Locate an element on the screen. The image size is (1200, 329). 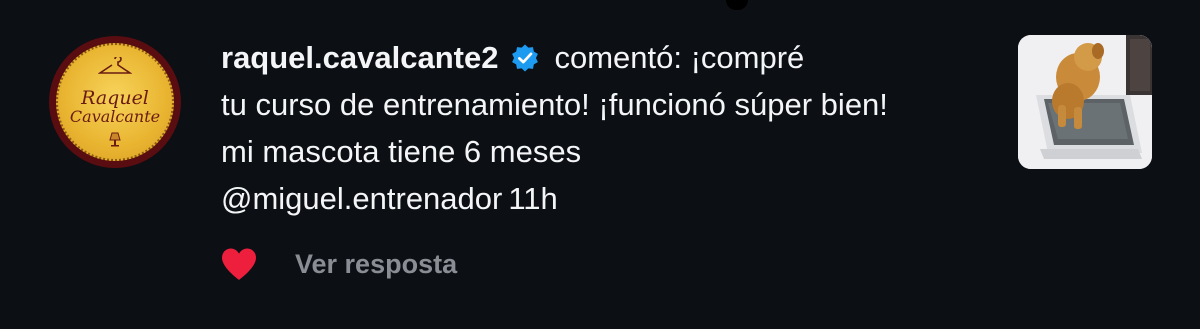
timestamp: 11h is located at coordinates (533, 198).